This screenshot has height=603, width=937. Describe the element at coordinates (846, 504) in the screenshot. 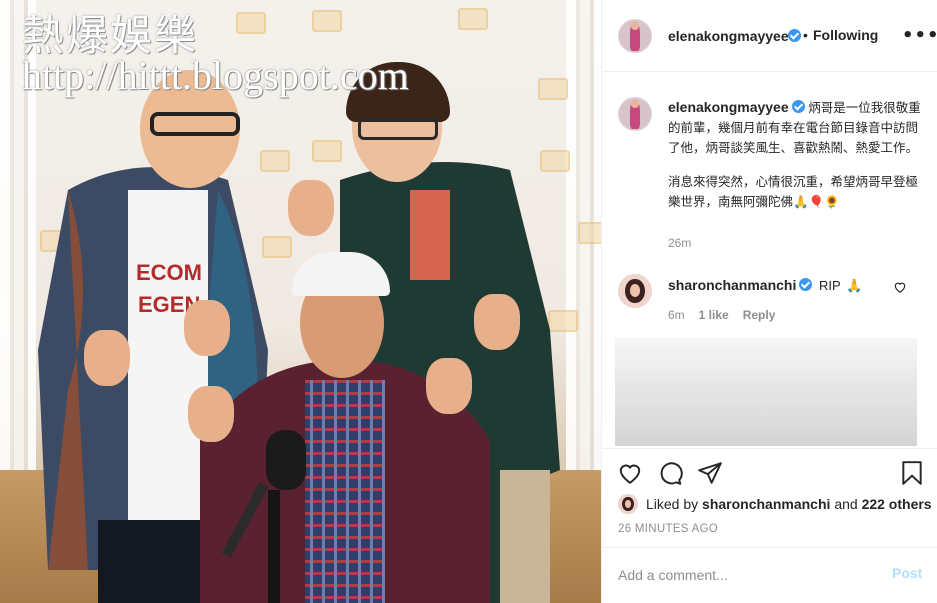

I see `likes-middle: and` at that location.